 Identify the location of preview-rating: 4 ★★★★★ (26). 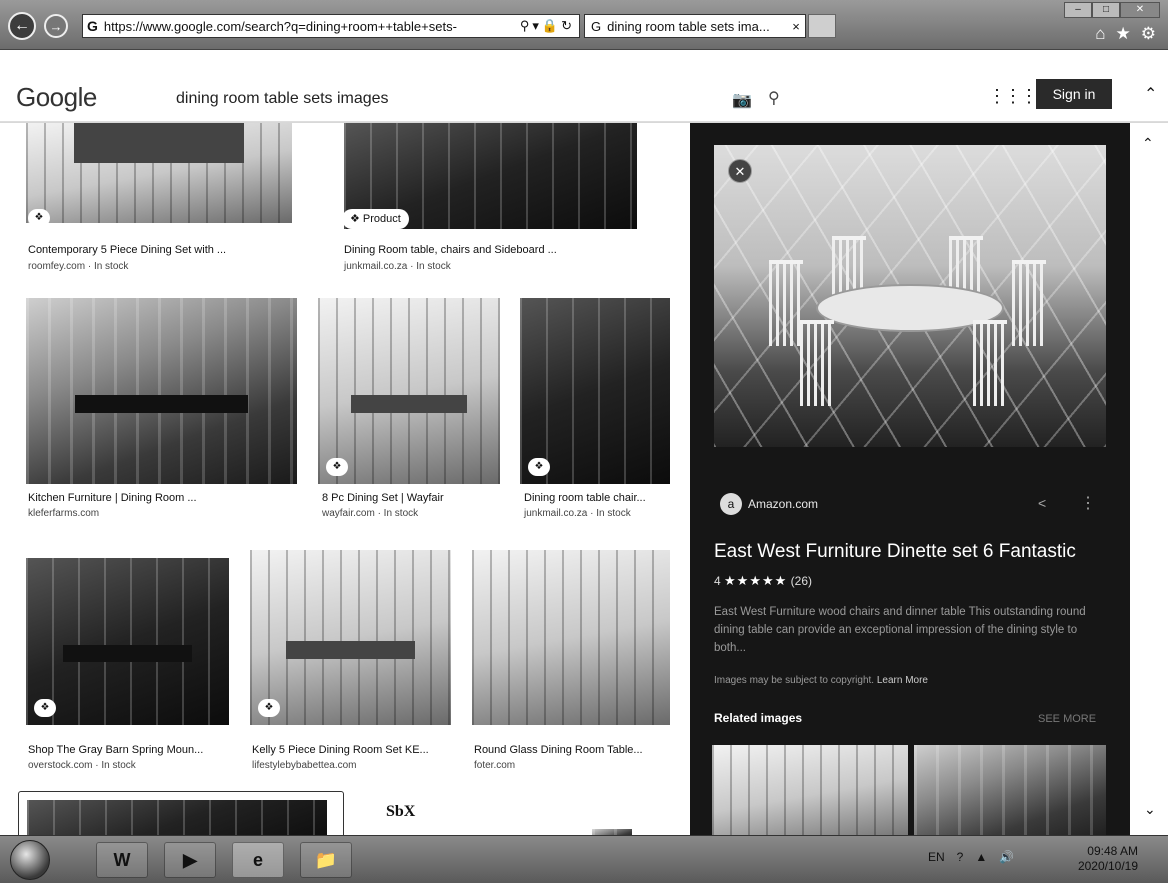
(763, 581).